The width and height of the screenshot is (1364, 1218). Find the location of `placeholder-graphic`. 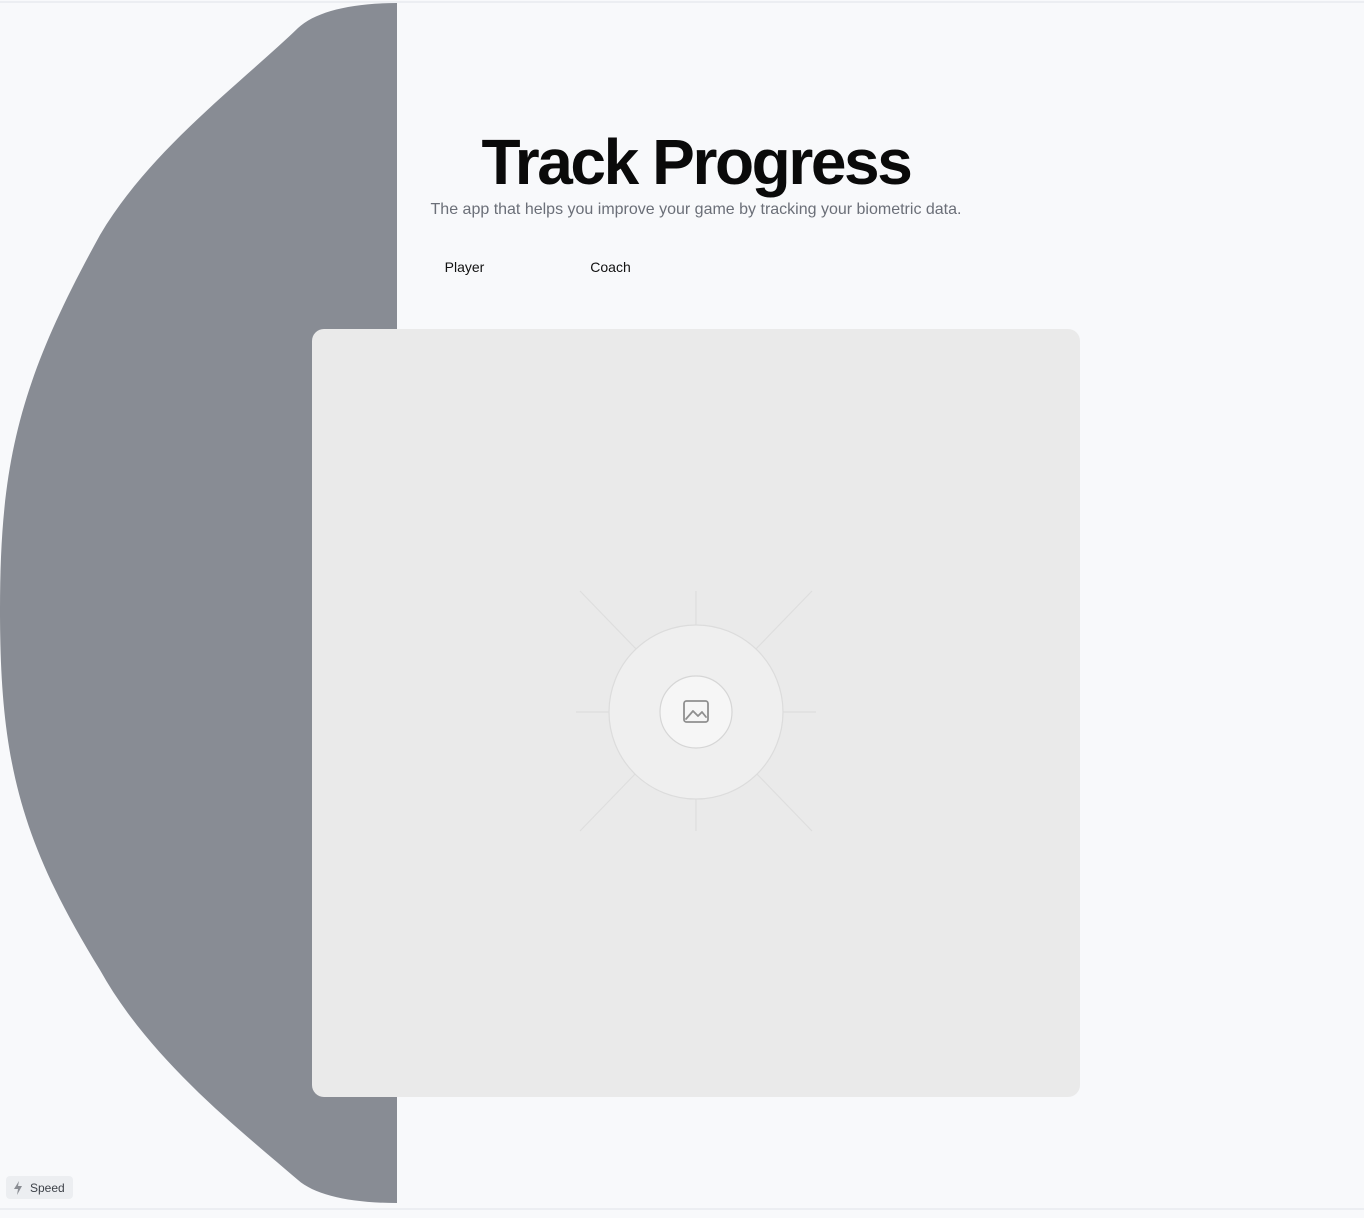

placeholder-graphic is located at coordinates (696, 711).